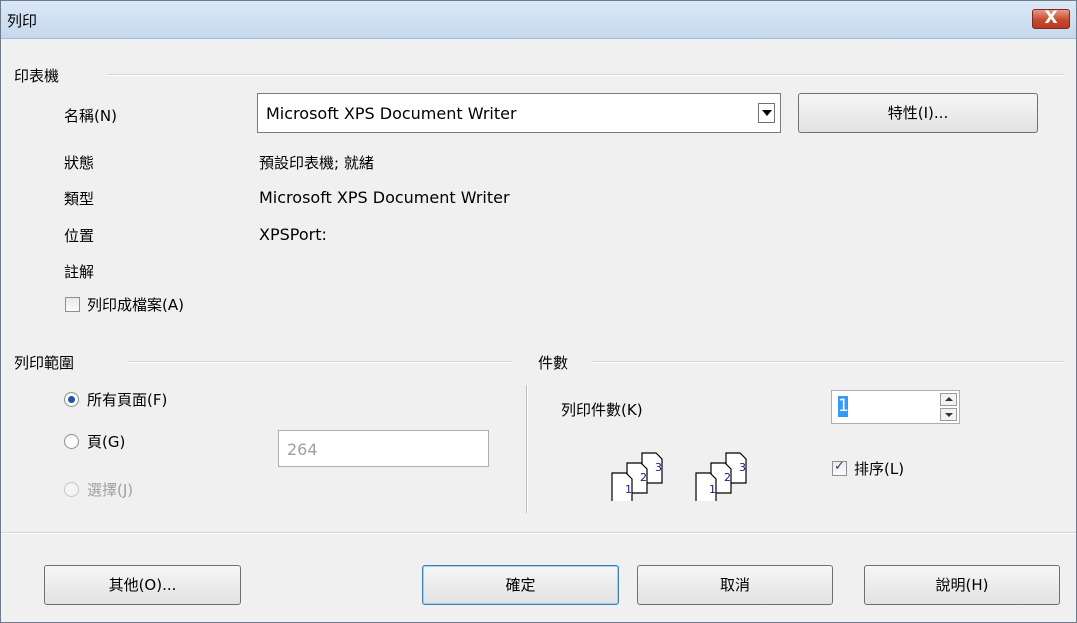 Image resolution: width=1077 pixels, height=623 pixels. I want to click on printer-name-label: 名稱(N), so click(90, 116).